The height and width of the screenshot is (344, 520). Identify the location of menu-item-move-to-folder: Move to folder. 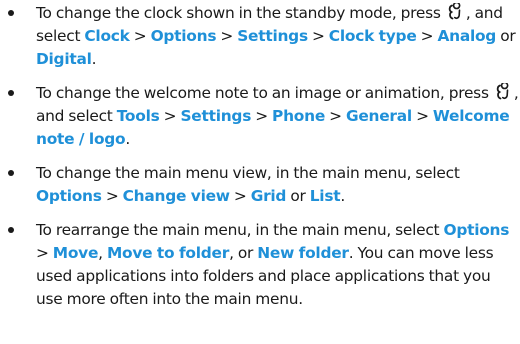
(168, 253).